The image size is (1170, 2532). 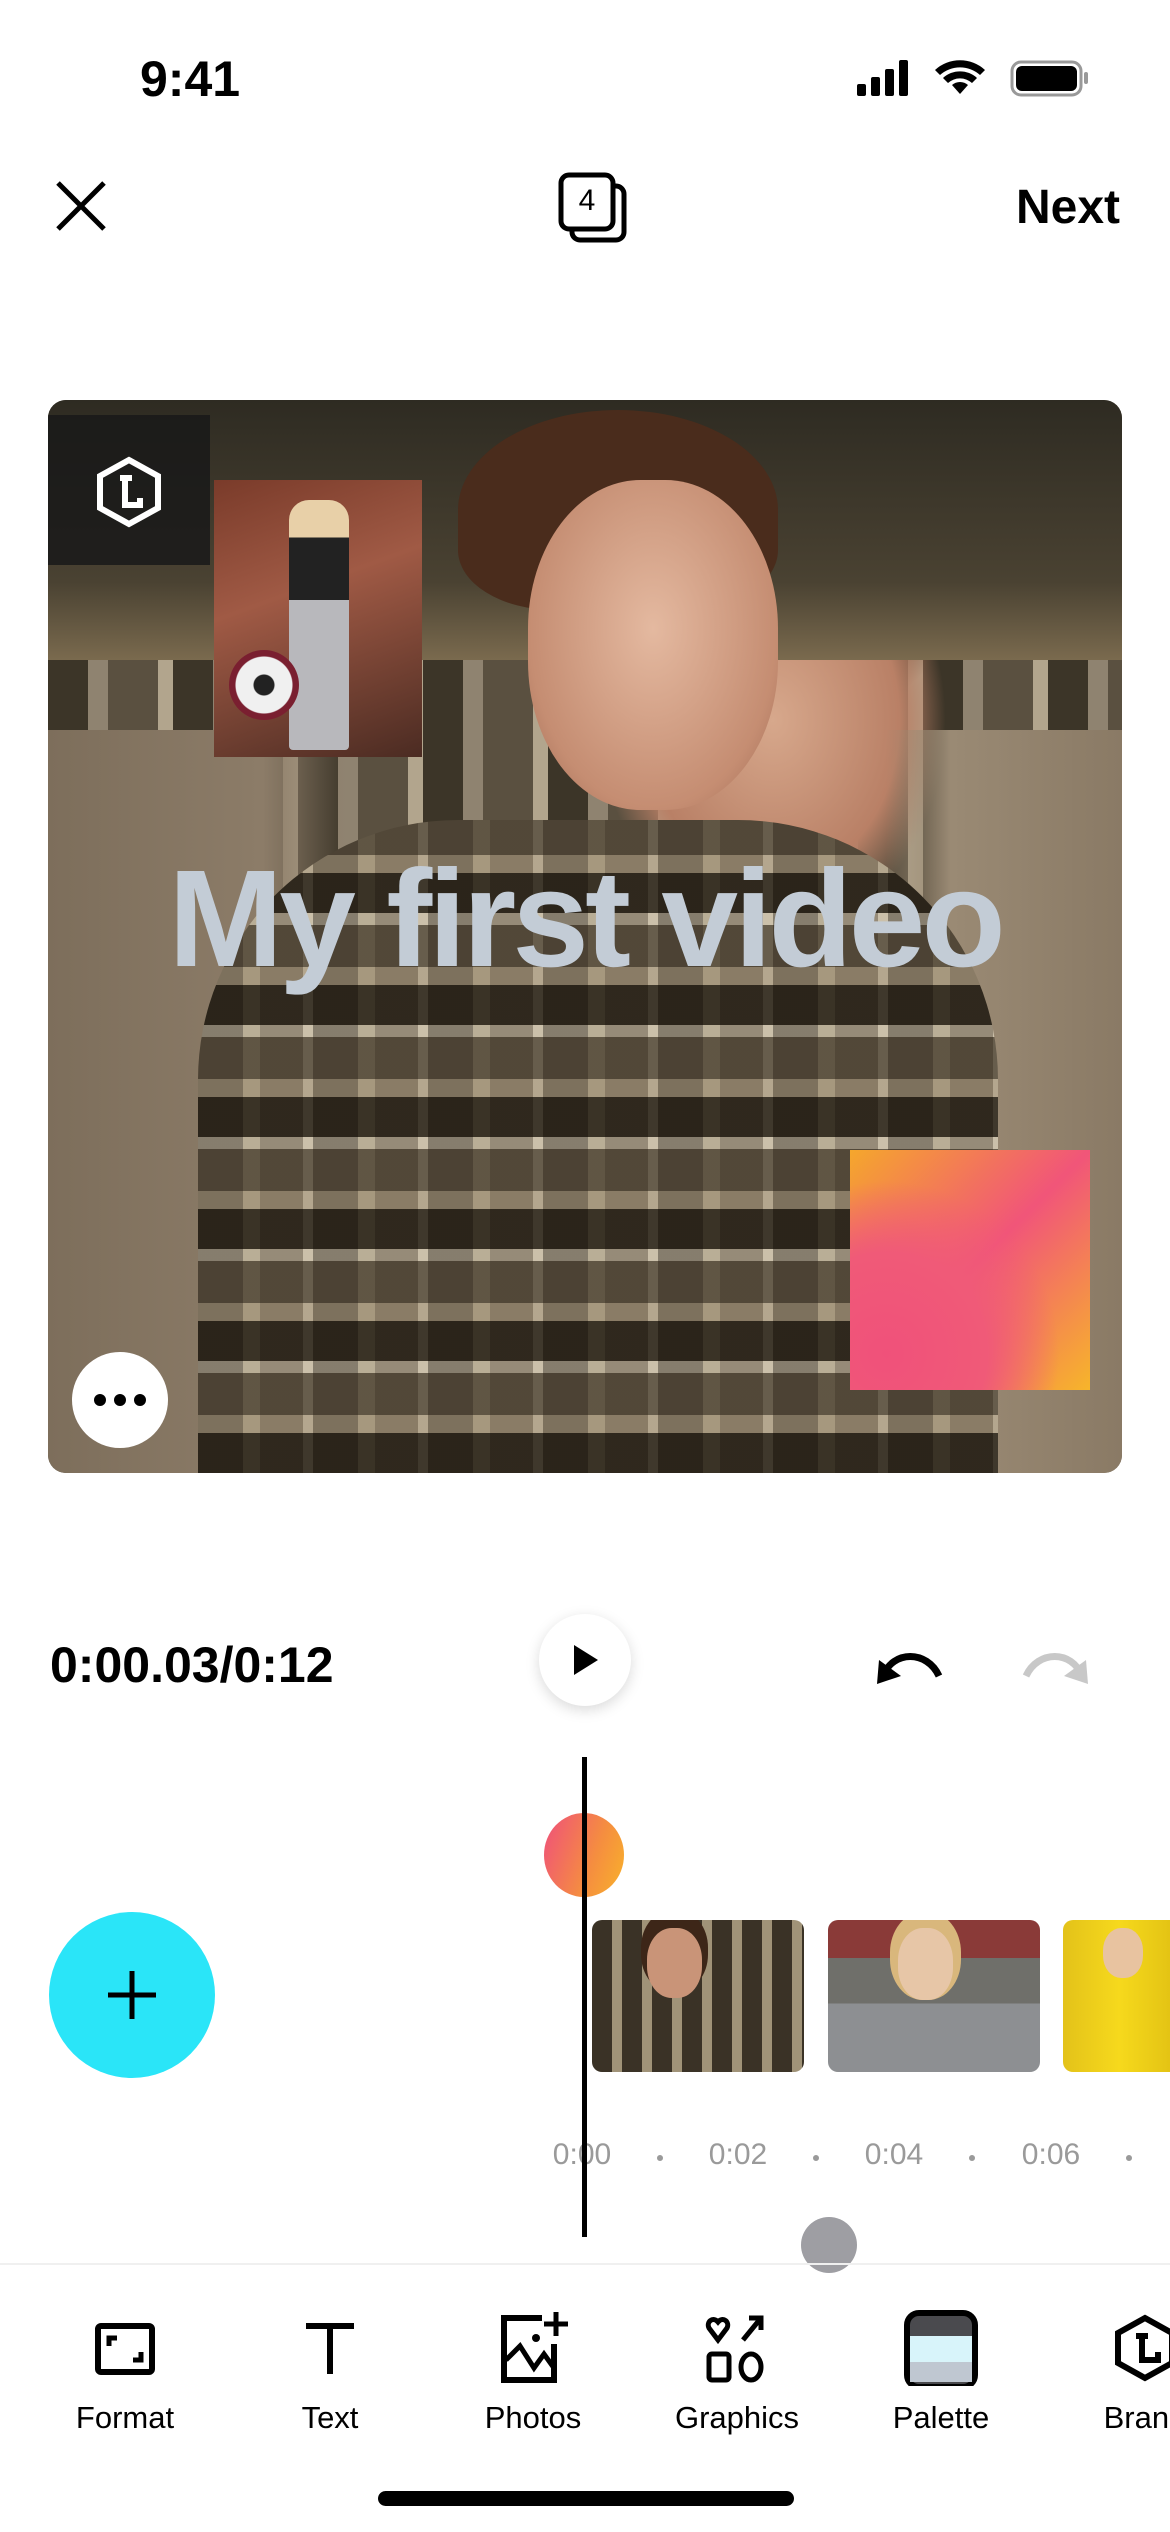 What do you see at coordinates (81, 206) in the screenshot?
I see `close-icon` at bounding box center [81, 206].